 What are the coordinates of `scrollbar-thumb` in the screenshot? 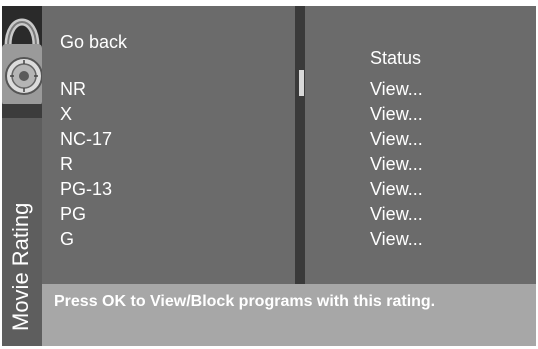 It's located at (301, 83).